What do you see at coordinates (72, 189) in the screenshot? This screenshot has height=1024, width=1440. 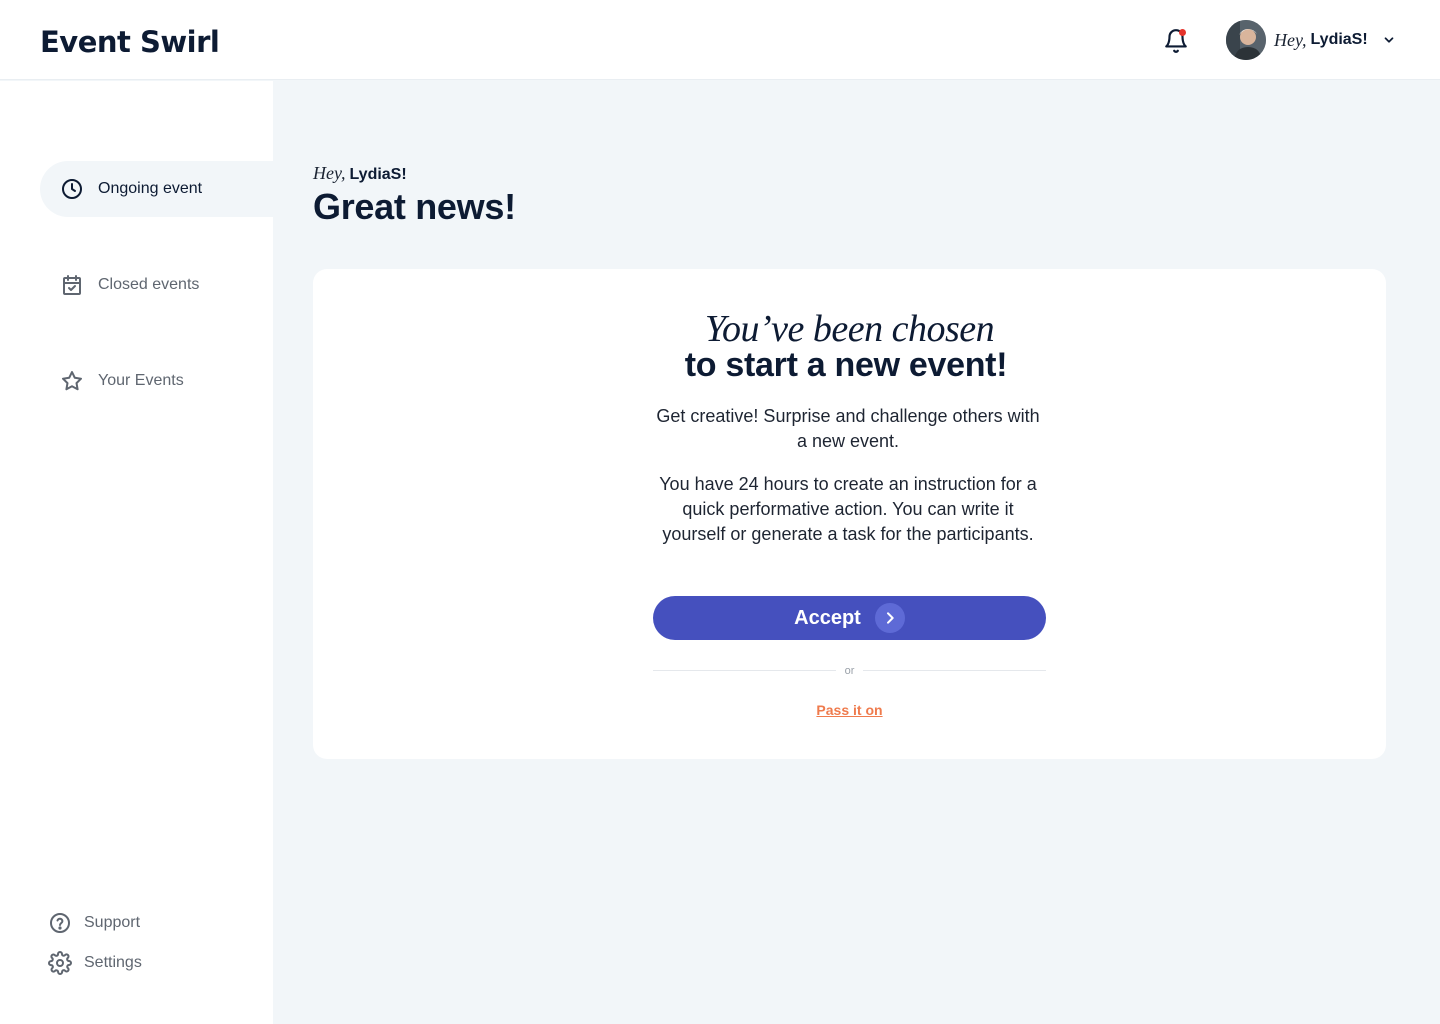 I see `clock-icon` at bounding box center [72, 189].